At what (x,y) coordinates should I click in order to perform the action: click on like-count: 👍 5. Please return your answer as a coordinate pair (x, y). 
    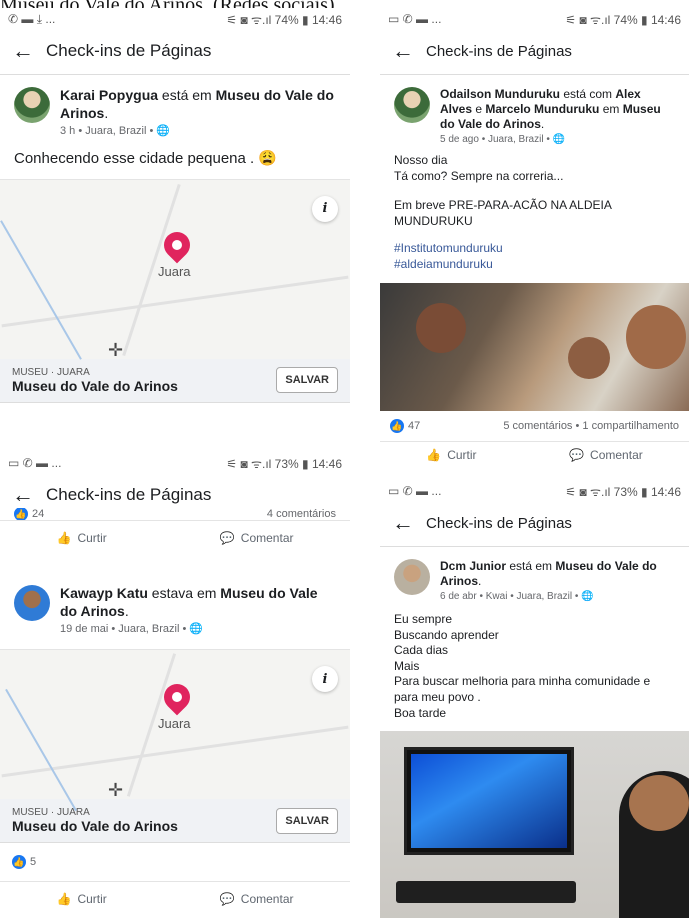
    Looking at the image, I should click on (24, 862).